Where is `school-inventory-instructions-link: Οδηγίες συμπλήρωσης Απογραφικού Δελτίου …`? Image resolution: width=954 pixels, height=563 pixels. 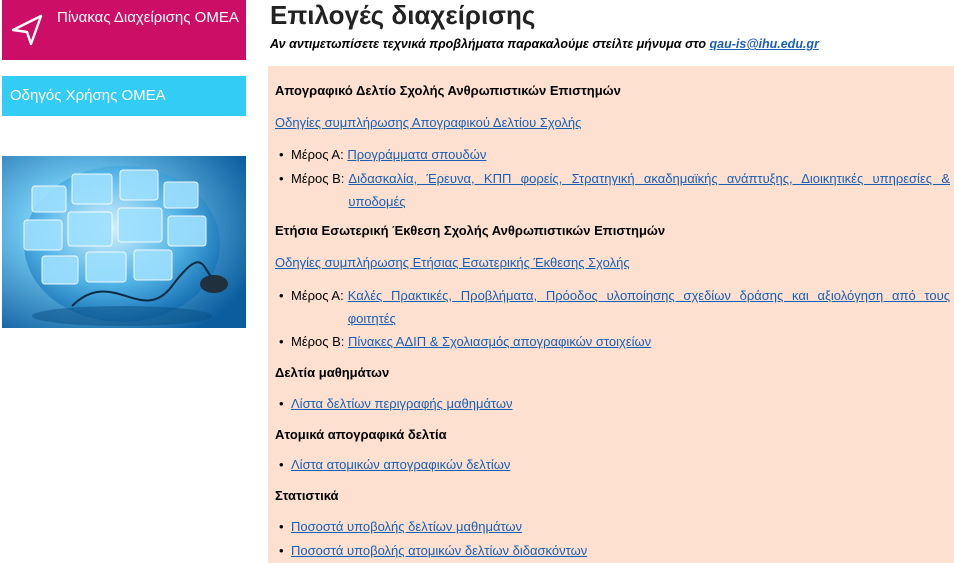
school-inventory-instructions-link: Οδηγίες συμπλήρωσης Απογραφικού Δελτίου … is located at coordinates (428, 122).